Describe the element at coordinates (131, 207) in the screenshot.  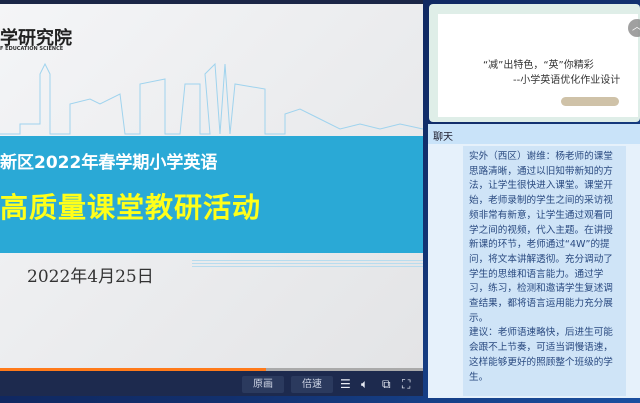
I see `banner-title: 高质量课堂教研活动` at that location.